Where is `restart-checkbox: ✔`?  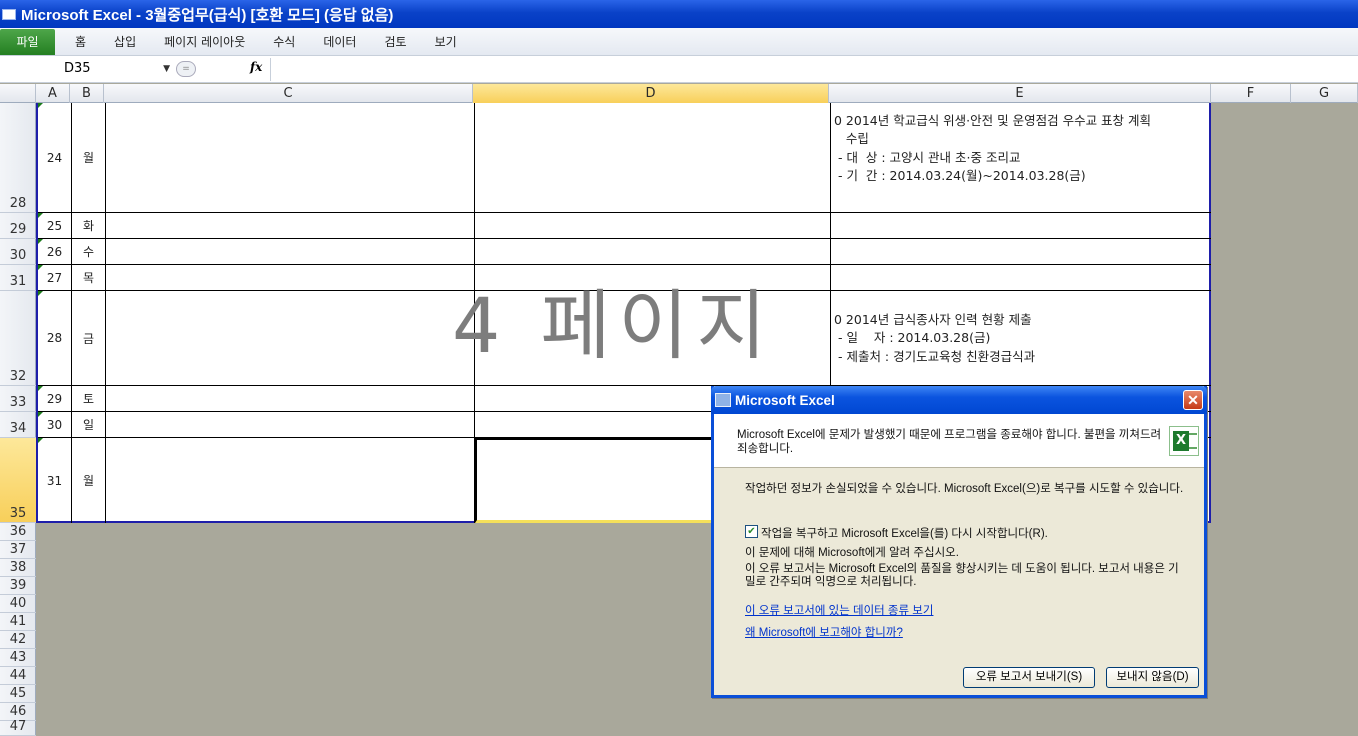 restart-checkbox: ✔ is located at coordinates (751, 531).